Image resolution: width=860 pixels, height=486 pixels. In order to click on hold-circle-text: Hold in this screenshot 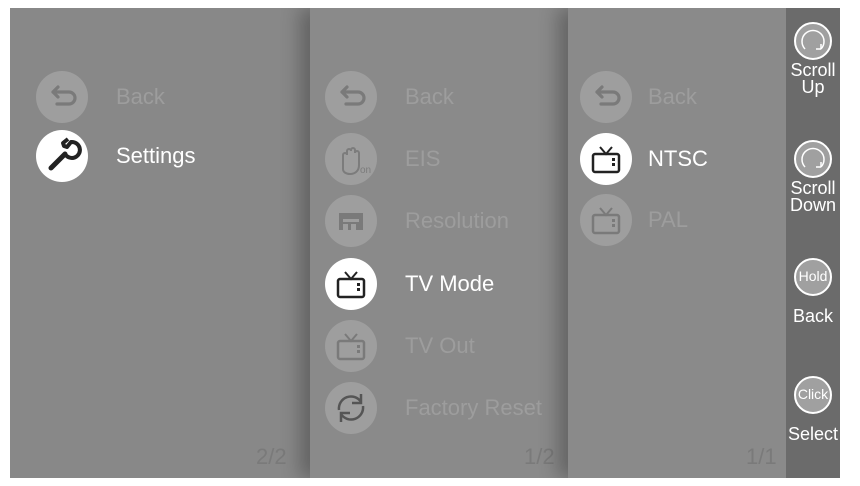, I will do `click(813, 276)`.